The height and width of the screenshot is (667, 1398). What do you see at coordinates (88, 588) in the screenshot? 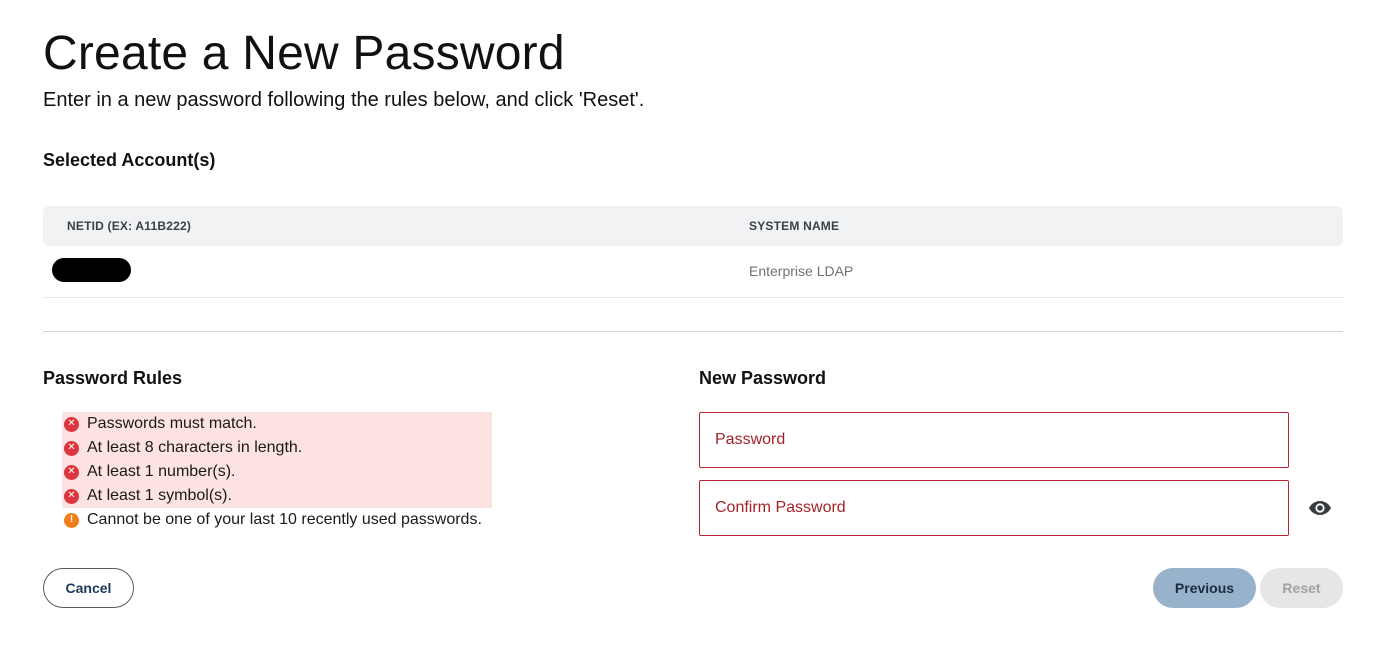
I see `cancel-button: Cancel` at bounding box center [88, 588].